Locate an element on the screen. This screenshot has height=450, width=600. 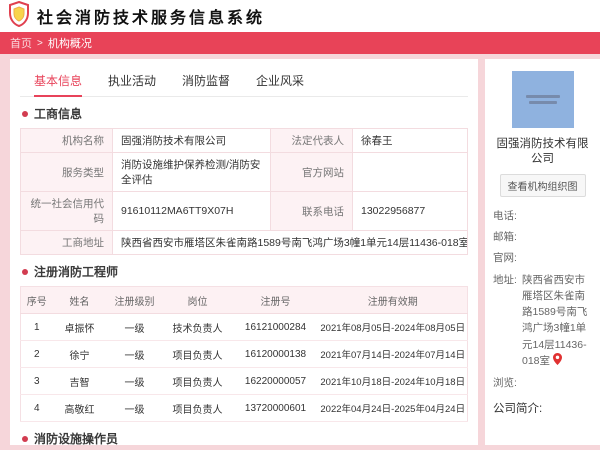
shield-logo-icon is located at coordinates (19, 16).